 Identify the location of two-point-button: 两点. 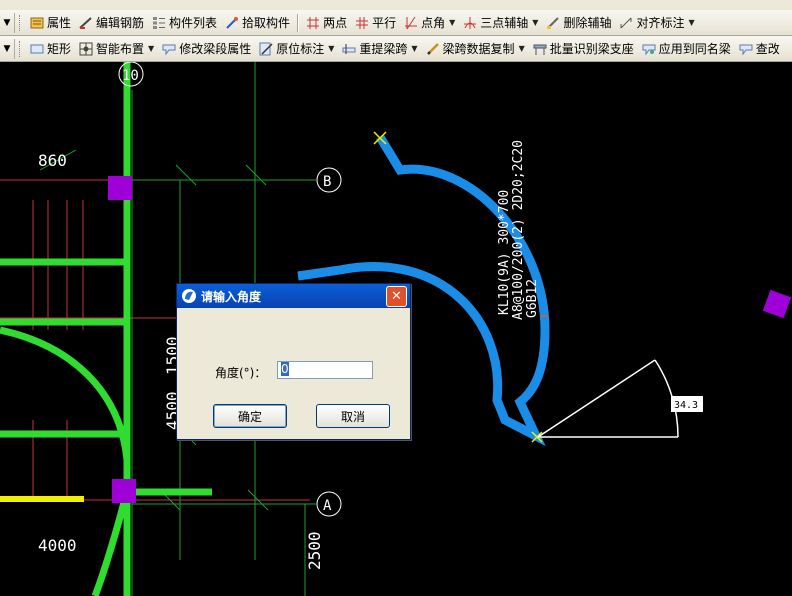
(326, 23).